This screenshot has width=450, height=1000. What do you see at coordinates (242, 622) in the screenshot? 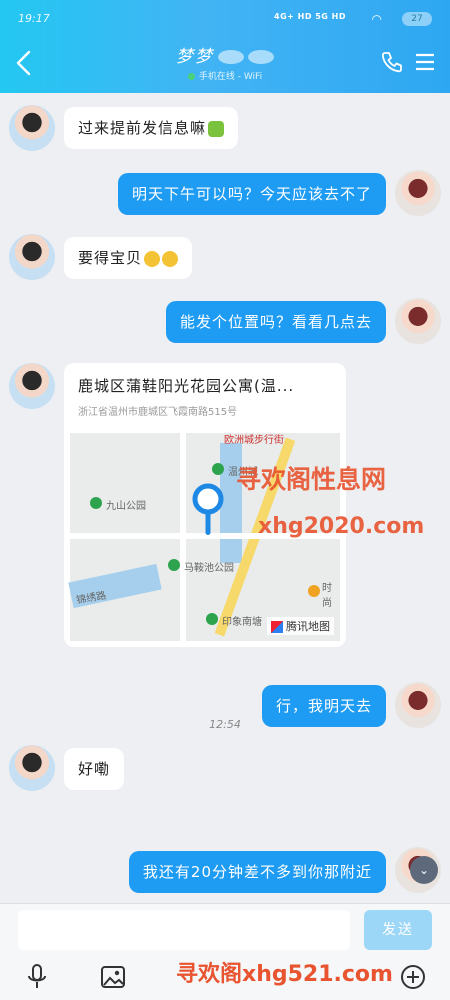
I see `map-label: 印象南塘` at bounding box center [242, 622].